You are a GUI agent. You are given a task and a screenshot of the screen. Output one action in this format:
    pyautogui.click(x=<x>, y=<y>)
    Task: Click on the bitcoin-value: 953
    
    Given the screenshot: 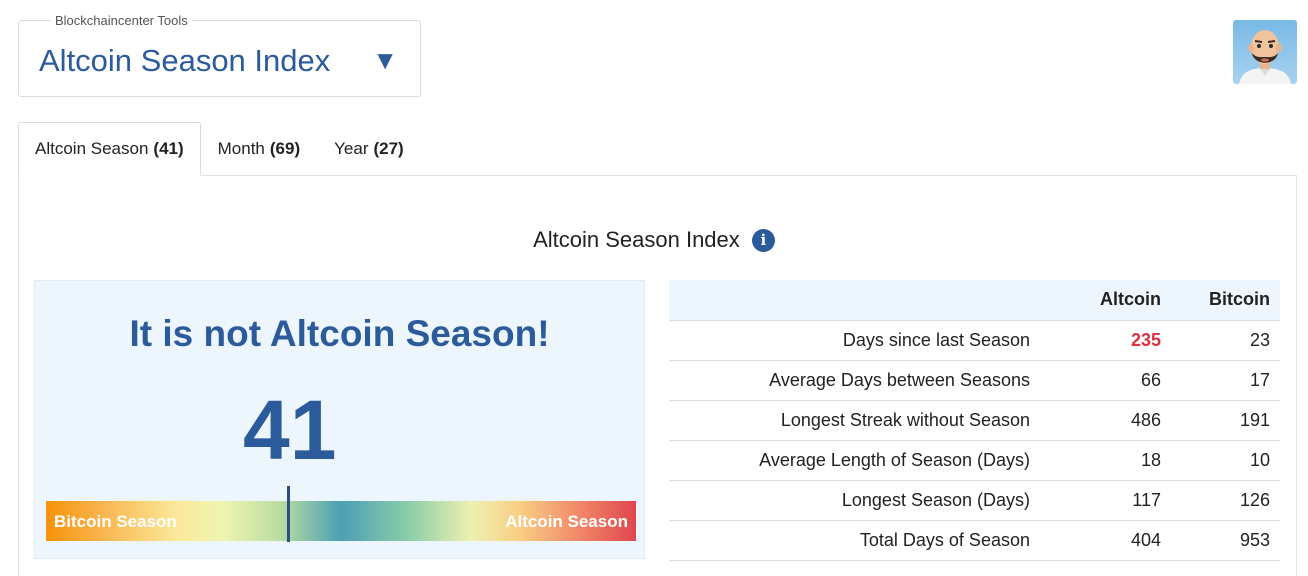 What is the action you would take?
    pyautogui.click(x=1225, y=540)
    